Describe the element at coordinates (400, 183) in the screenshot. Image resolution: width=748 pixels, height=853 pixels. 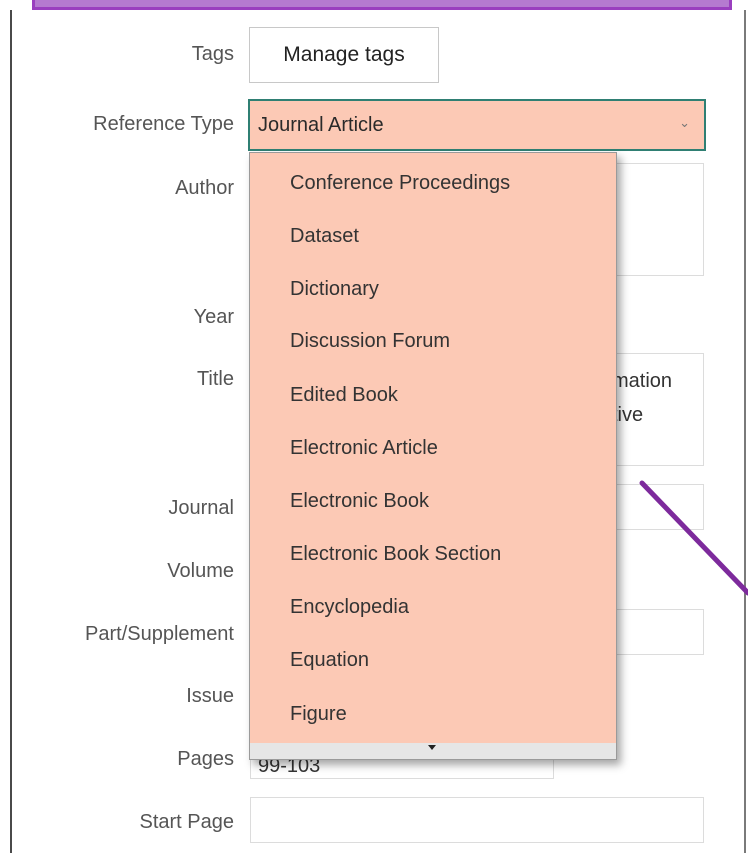
I see `dropdown-item: Conference Proceedings` at that location.